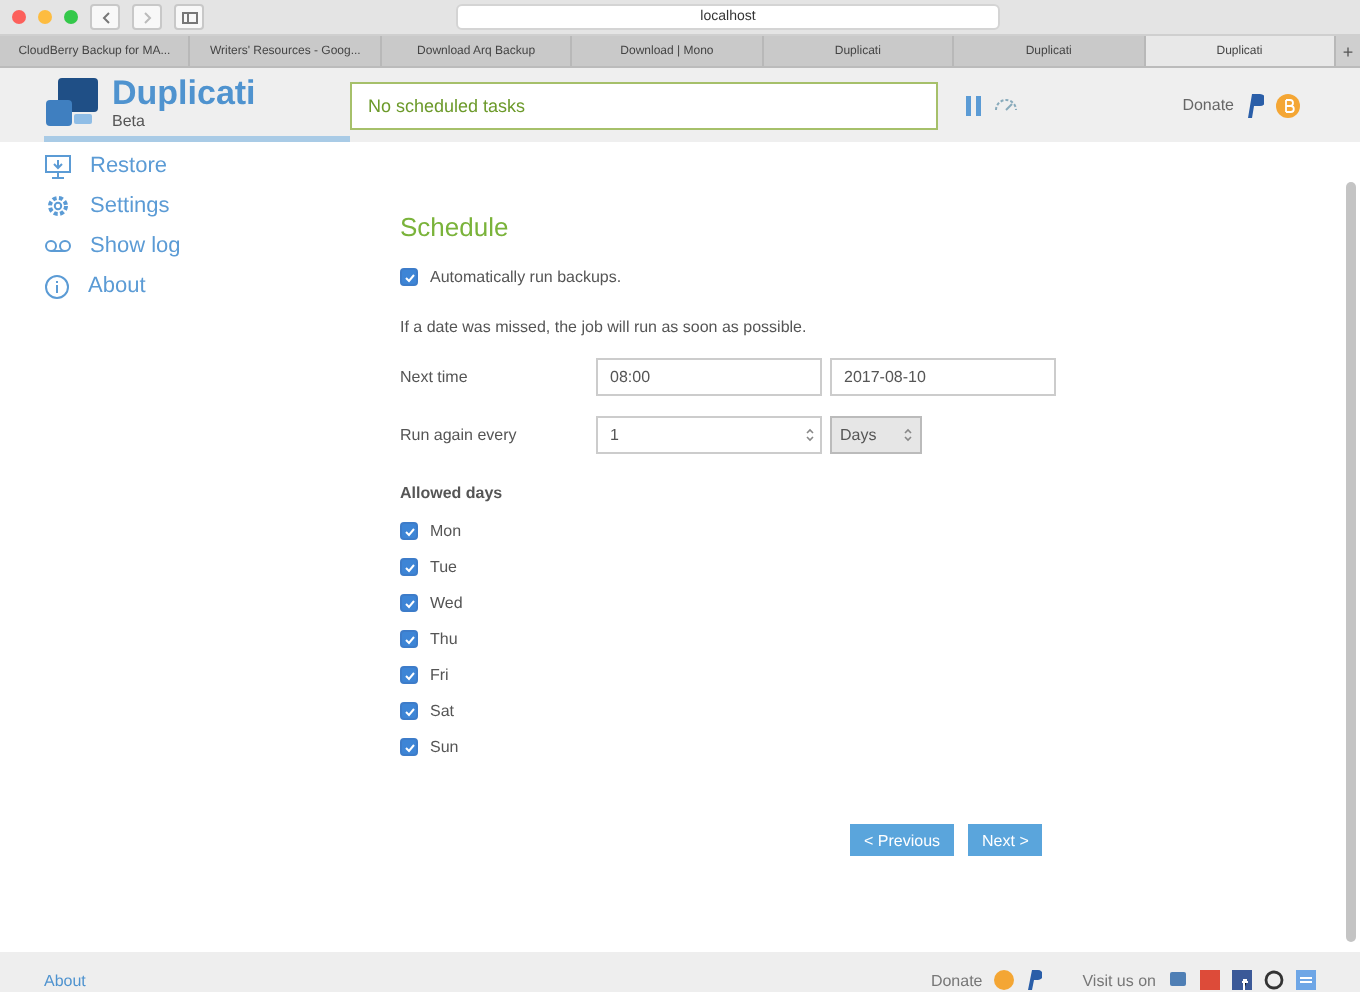 The width and height of the screenshot is (1360, 992). What do you see at coordinates (1347, 51) in the screenshot?
I see `new-tab-button: +` at bounding box center [1347, 51].